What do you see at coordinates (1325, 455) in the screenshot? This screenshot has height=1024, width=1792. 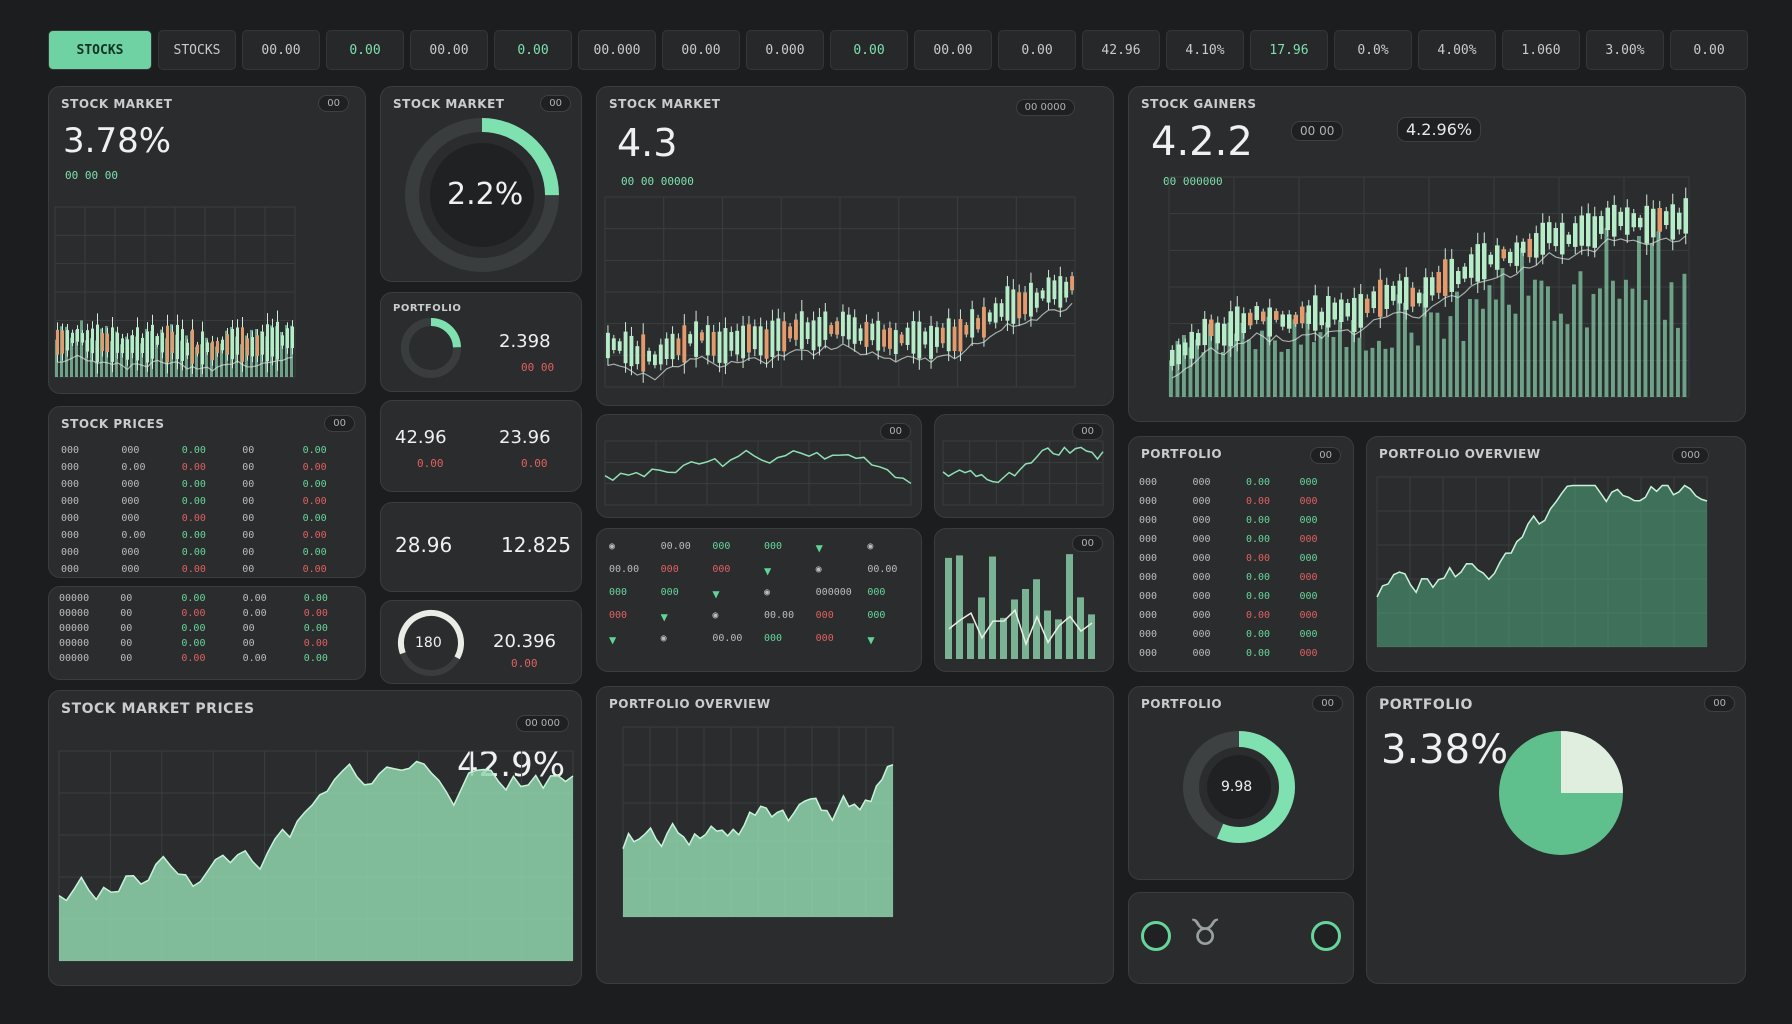 I see `panel-toggle: 00` at bounding box center [1325, 455].